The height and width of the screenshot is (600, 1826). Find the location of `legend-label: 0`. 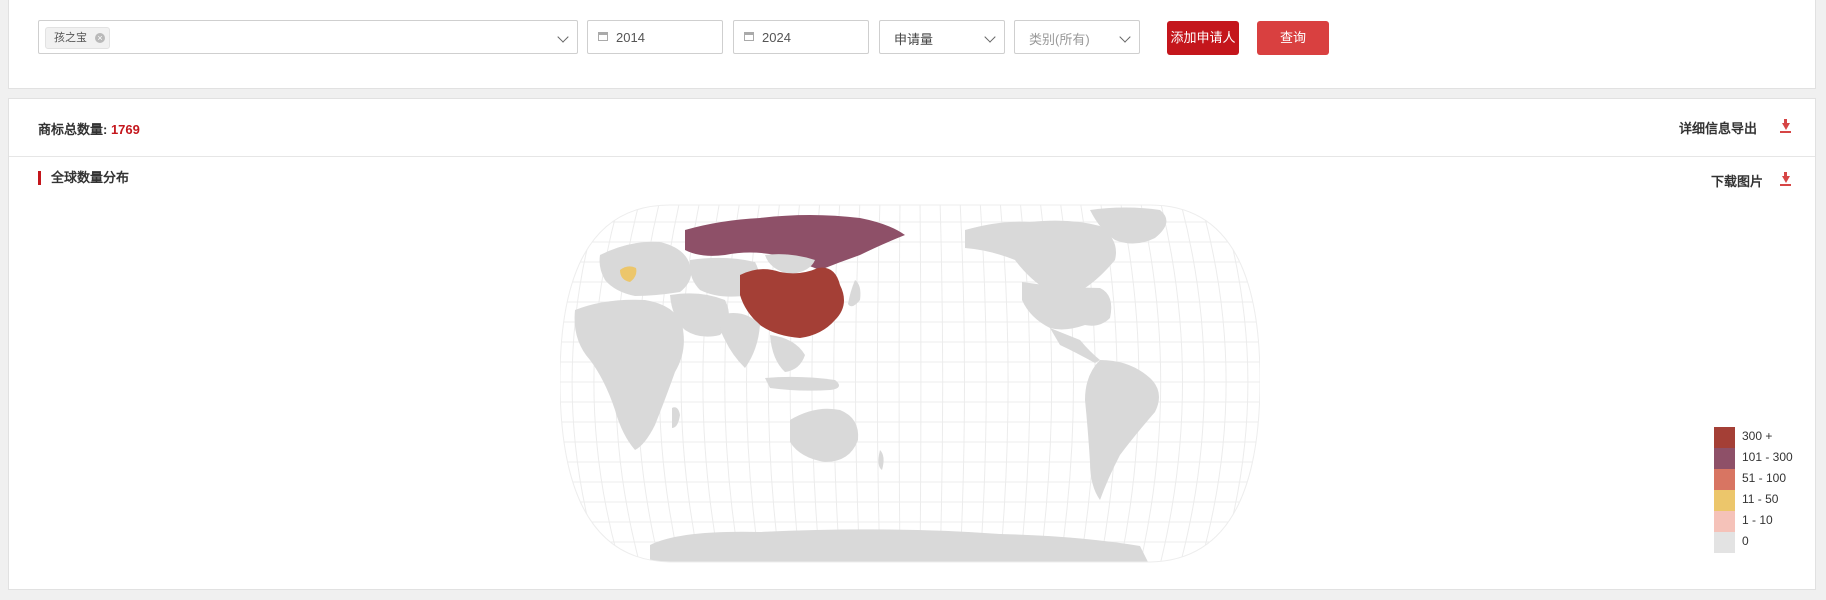

legend-label: 0 is located at coordinates (1745, 541).